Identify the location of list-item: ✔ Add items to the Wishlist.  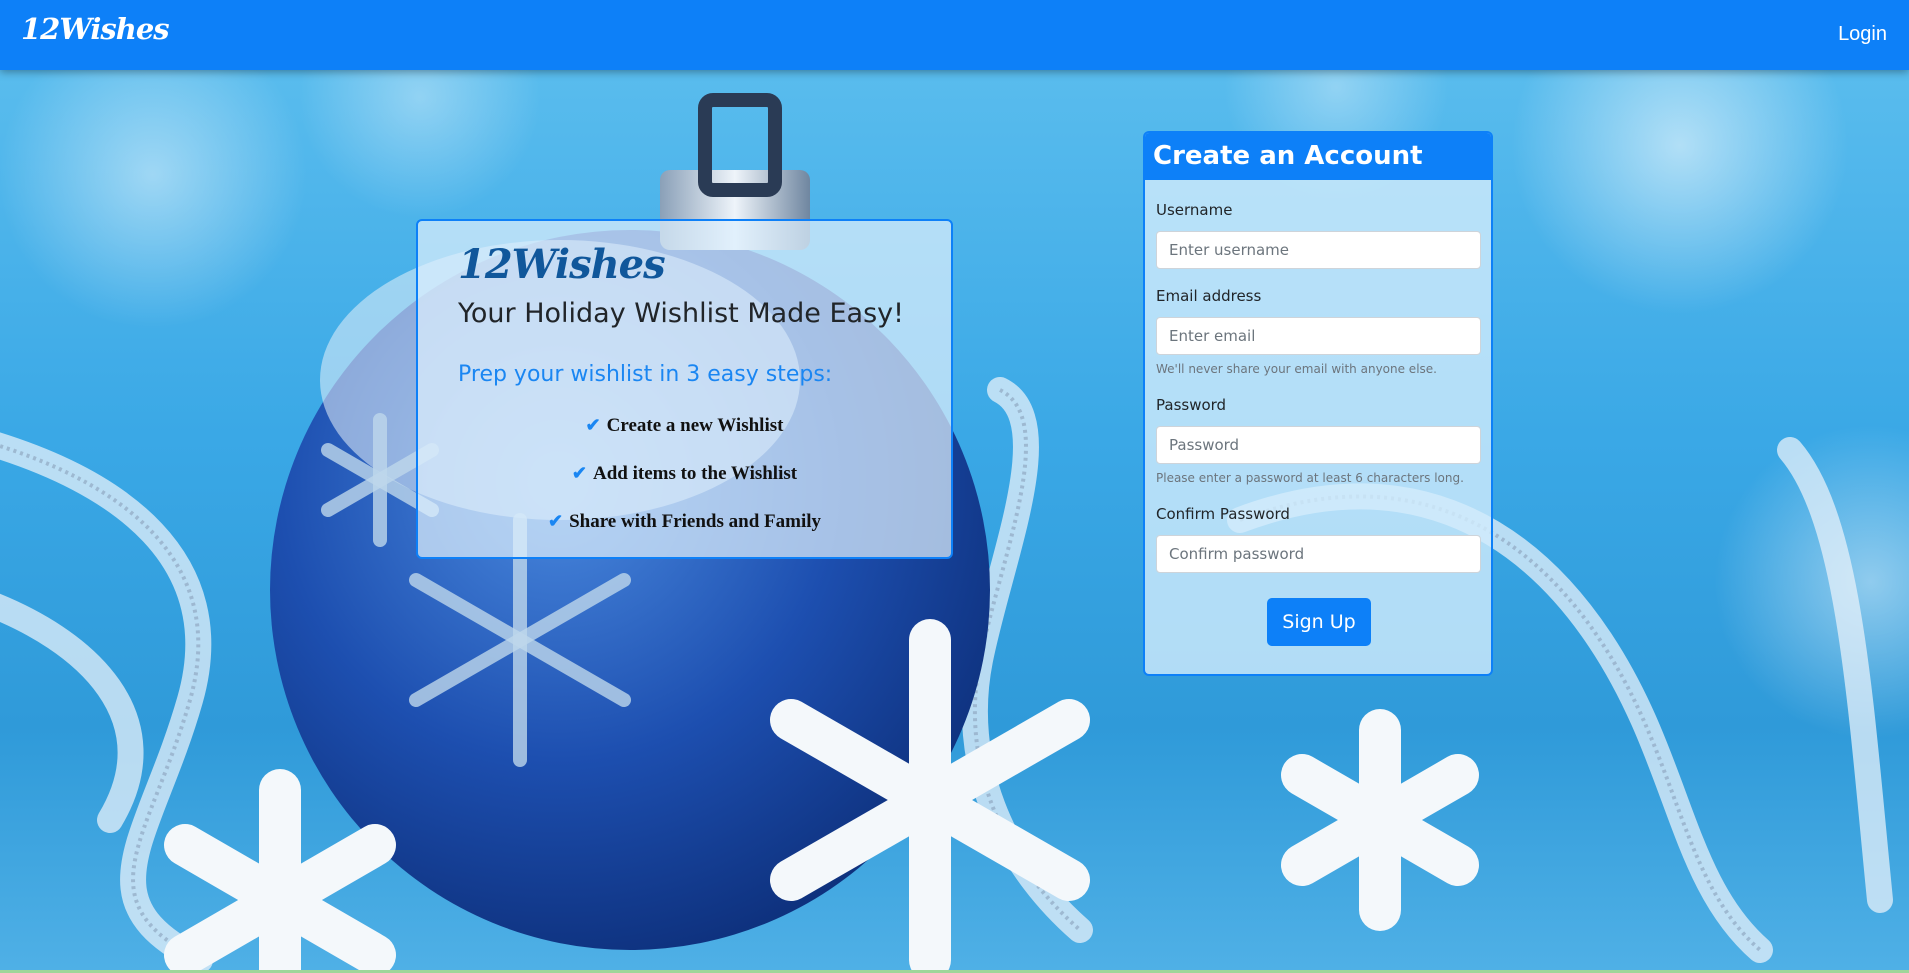
(684, 483).